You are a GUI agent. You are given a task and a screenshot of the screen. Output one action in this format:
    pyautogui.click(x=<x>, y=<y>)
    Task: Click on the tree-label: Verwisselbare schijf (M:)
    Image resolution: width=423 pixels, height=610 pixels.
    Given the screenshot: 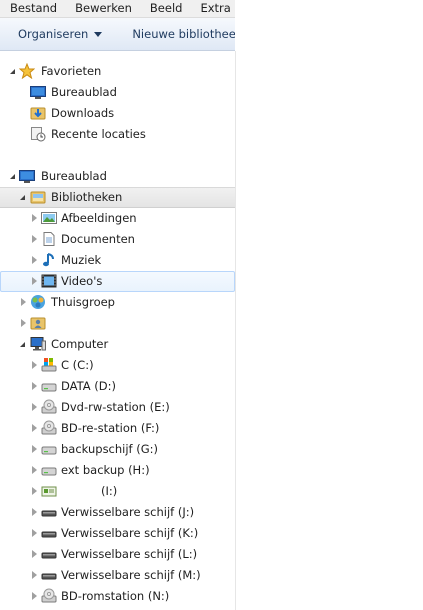 What is the action you would take?
    pyautogui.click(x=131, y=575)
    